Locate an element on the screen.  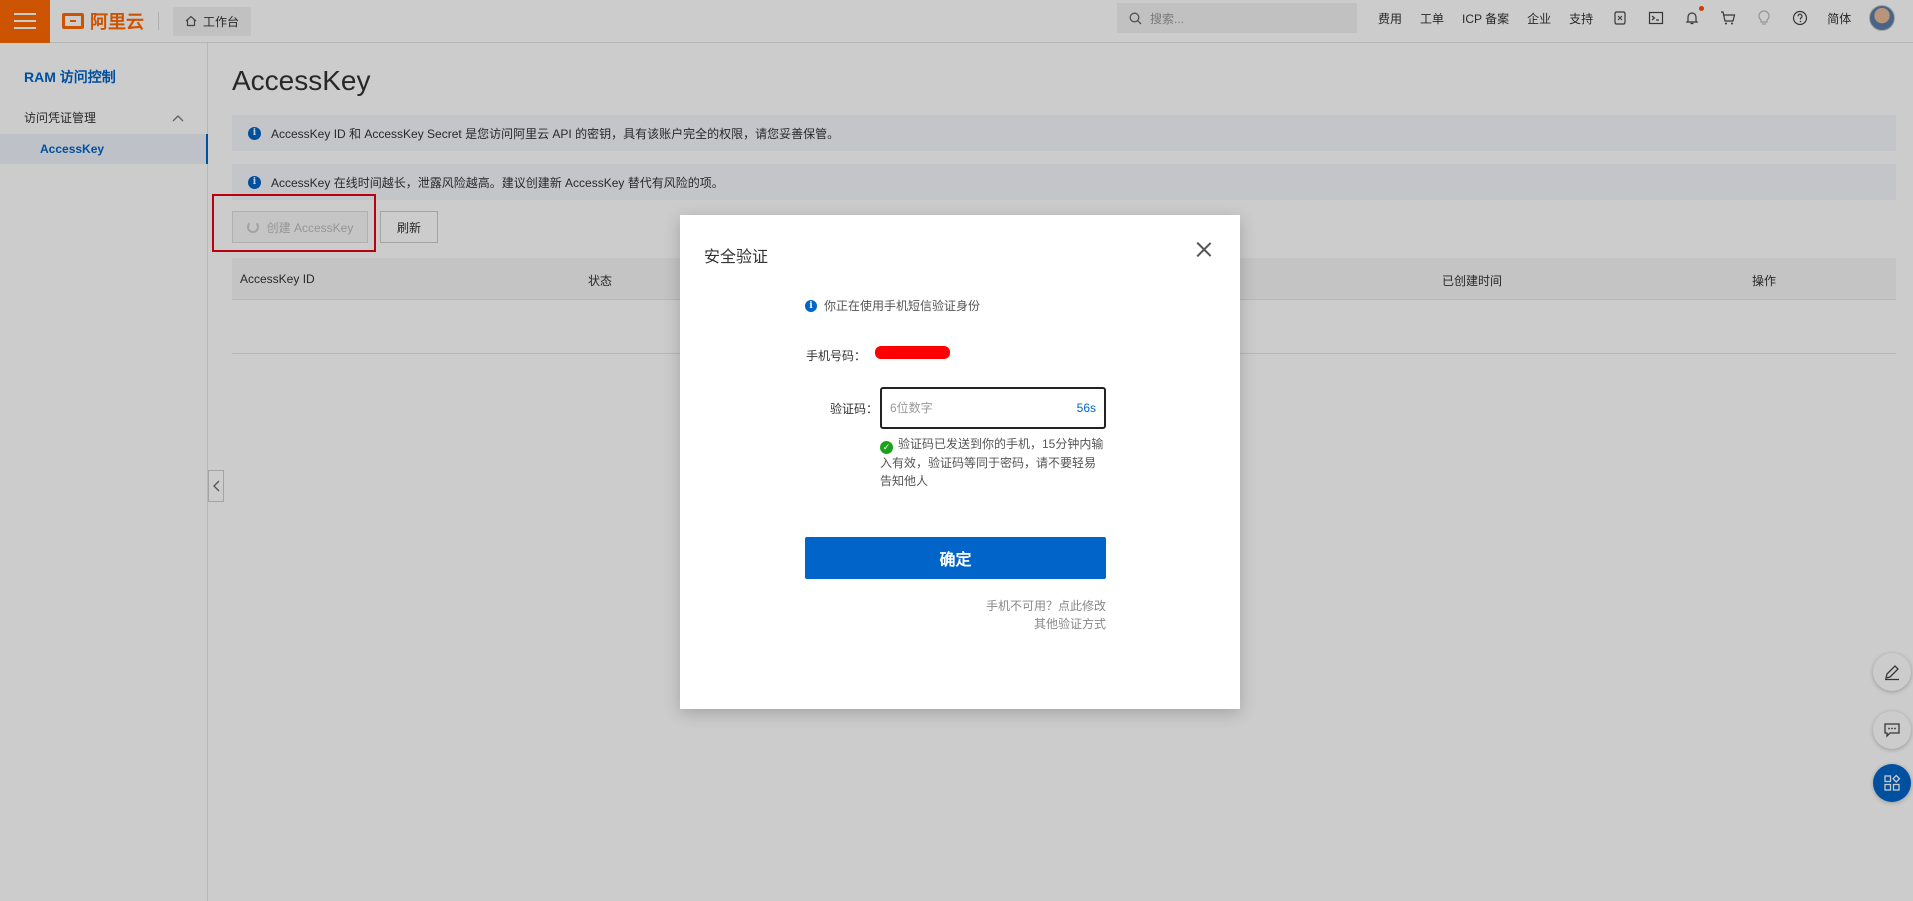
phone-label: 手机号码： is located at coordinates (835, 356).